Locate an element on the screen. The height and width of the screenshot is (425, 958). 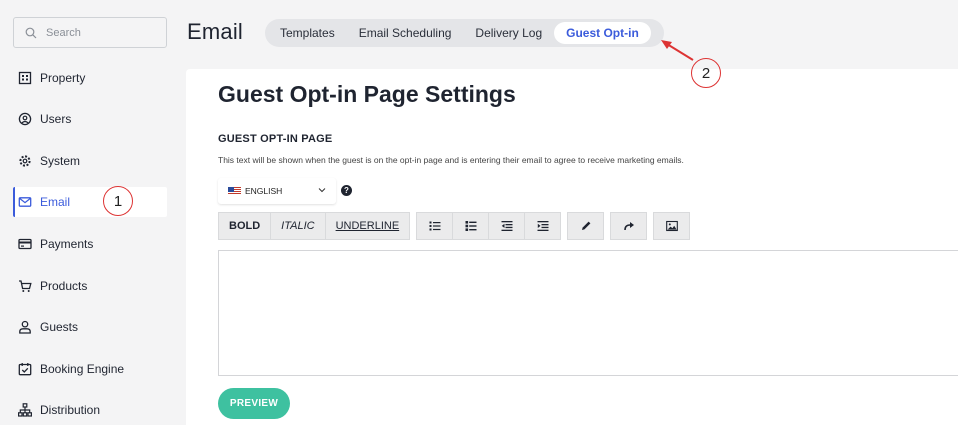
italic-button: ITALIC is located at coordinates (298, 226).